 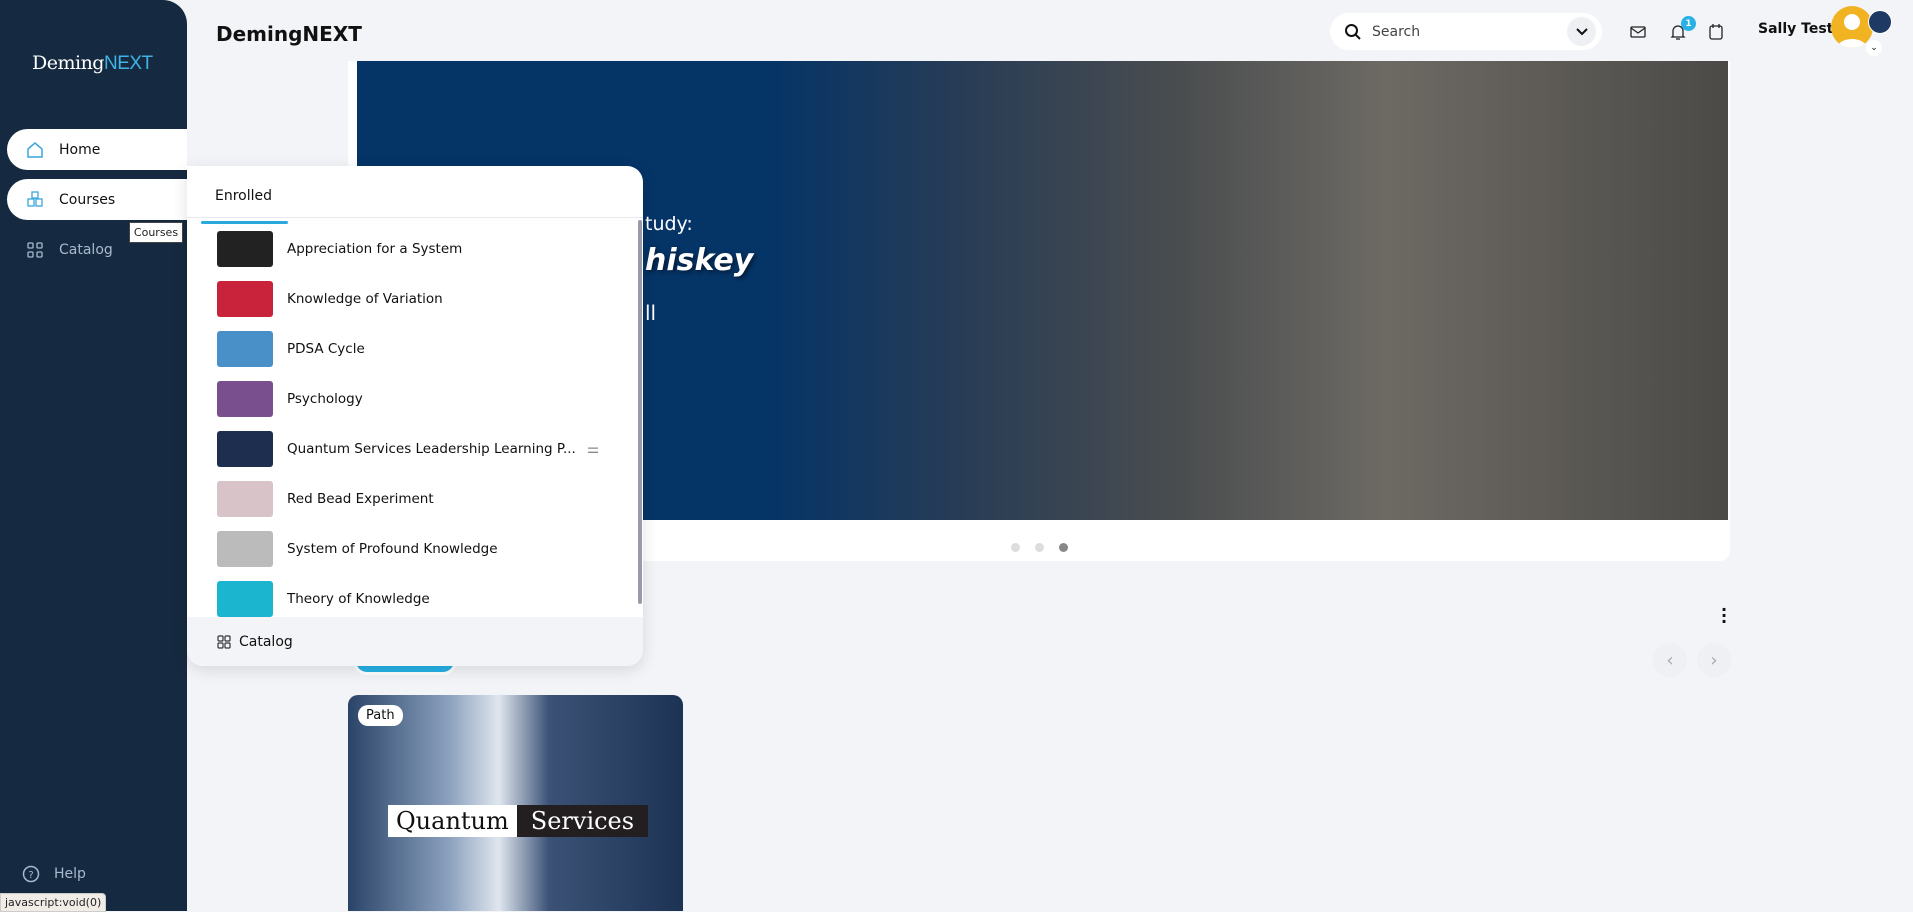 I want to click on sidebar-item-label: Catalog, so click(x=86, y=249).